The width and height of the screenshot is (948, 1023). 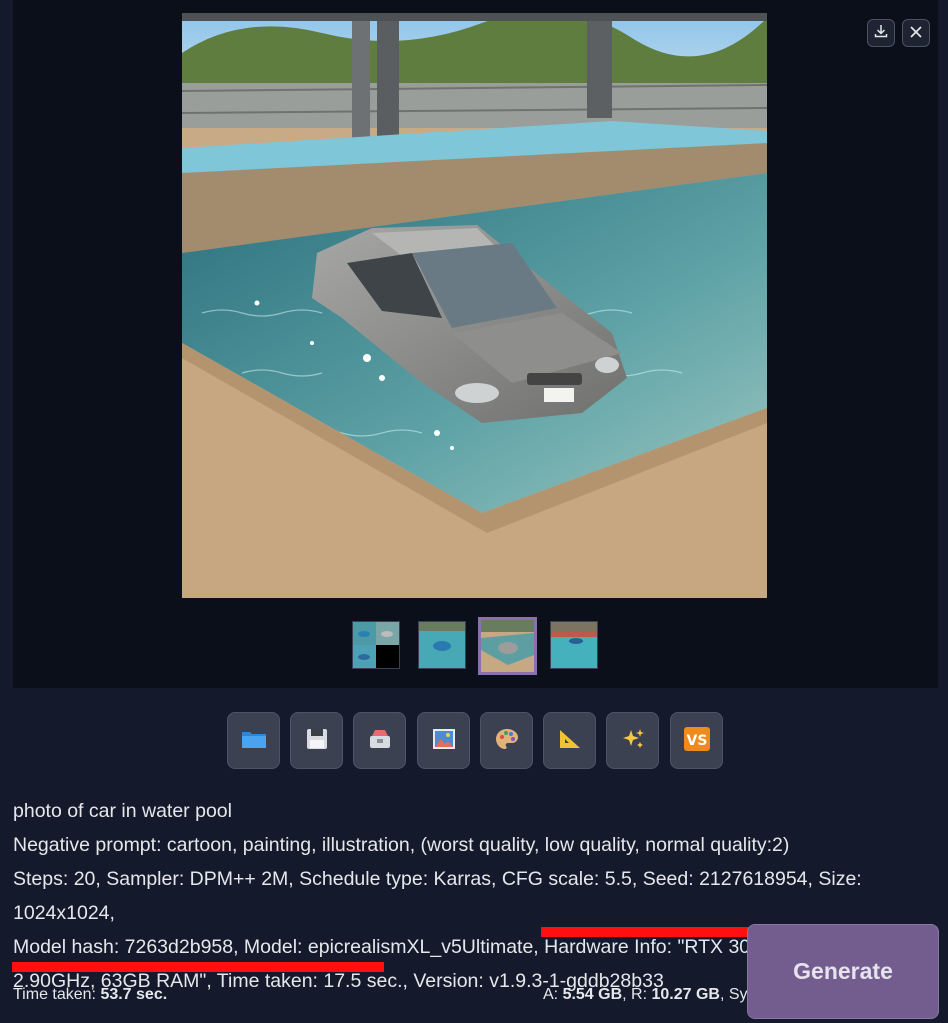 I want to click on palette-icon, so click(x=507, y=741).